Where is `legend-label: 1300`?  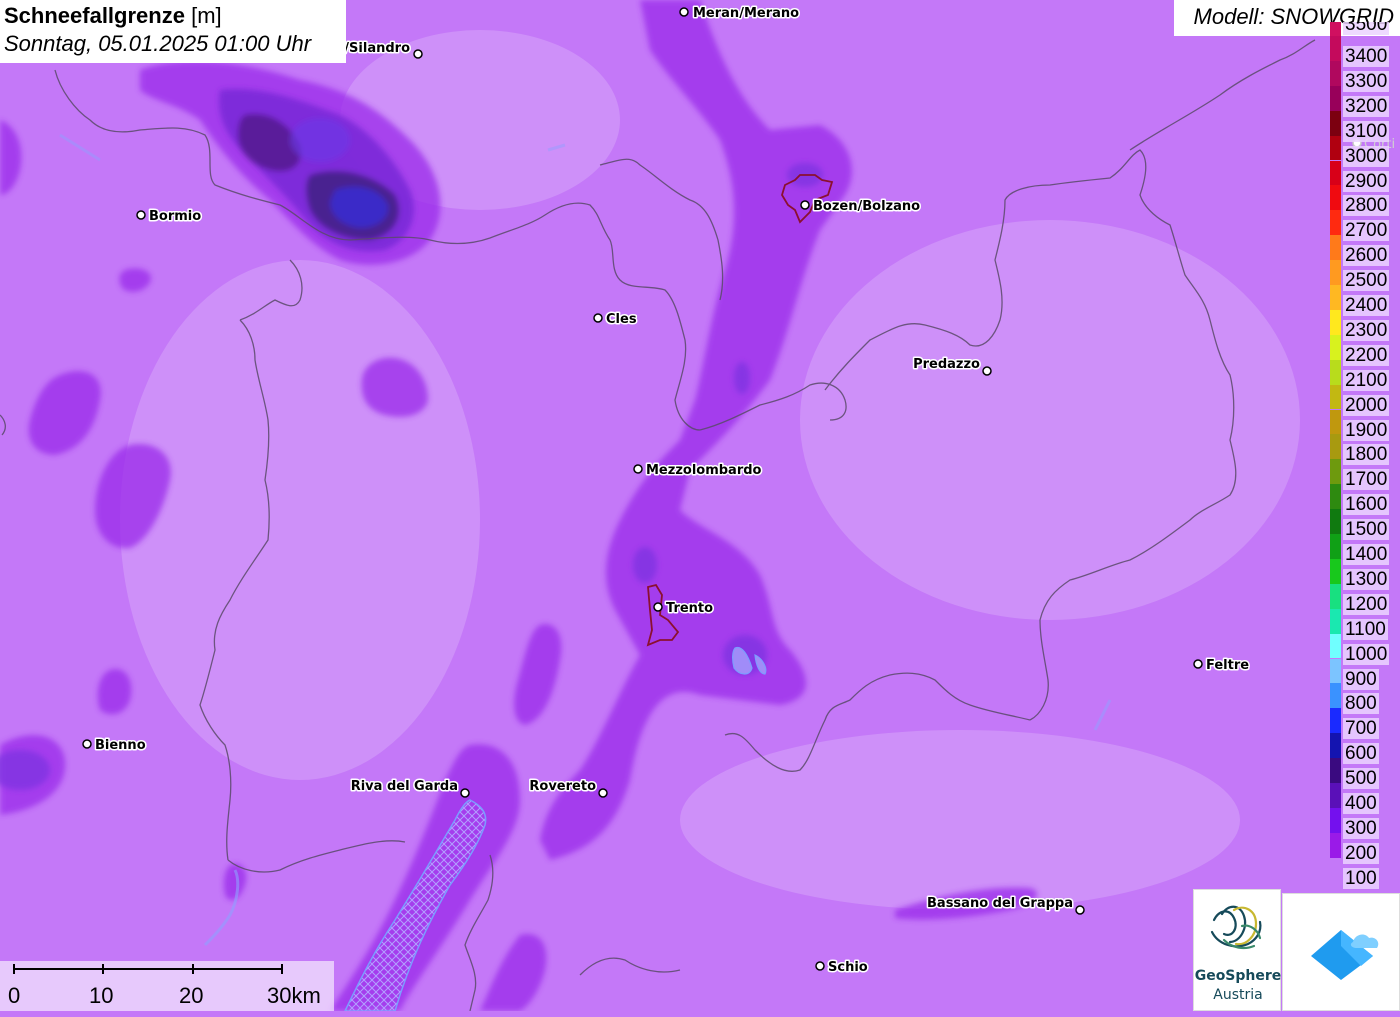 legend-label: 1300 is located at coordinates (1366, 579).